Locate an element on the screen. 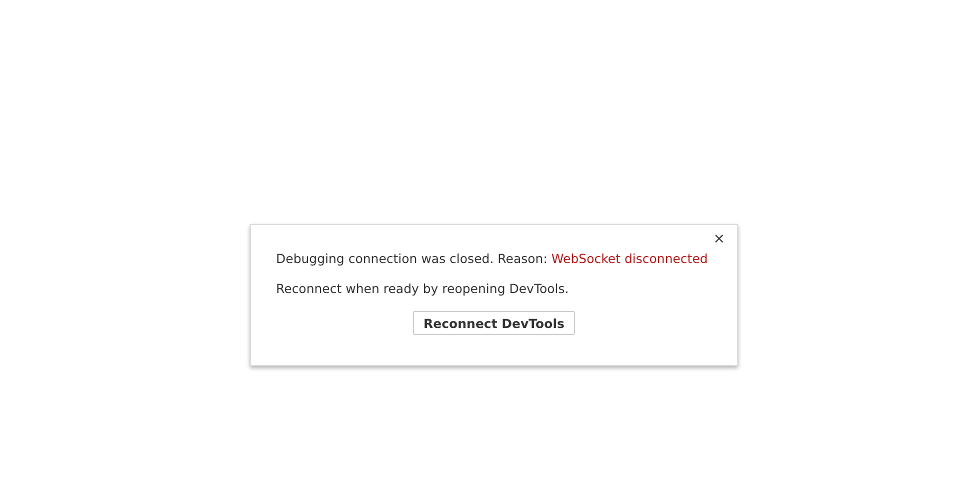  message-text: Debugging connection was closed. Reason: WebSocket disconnected is located at coordinates (492, 259).